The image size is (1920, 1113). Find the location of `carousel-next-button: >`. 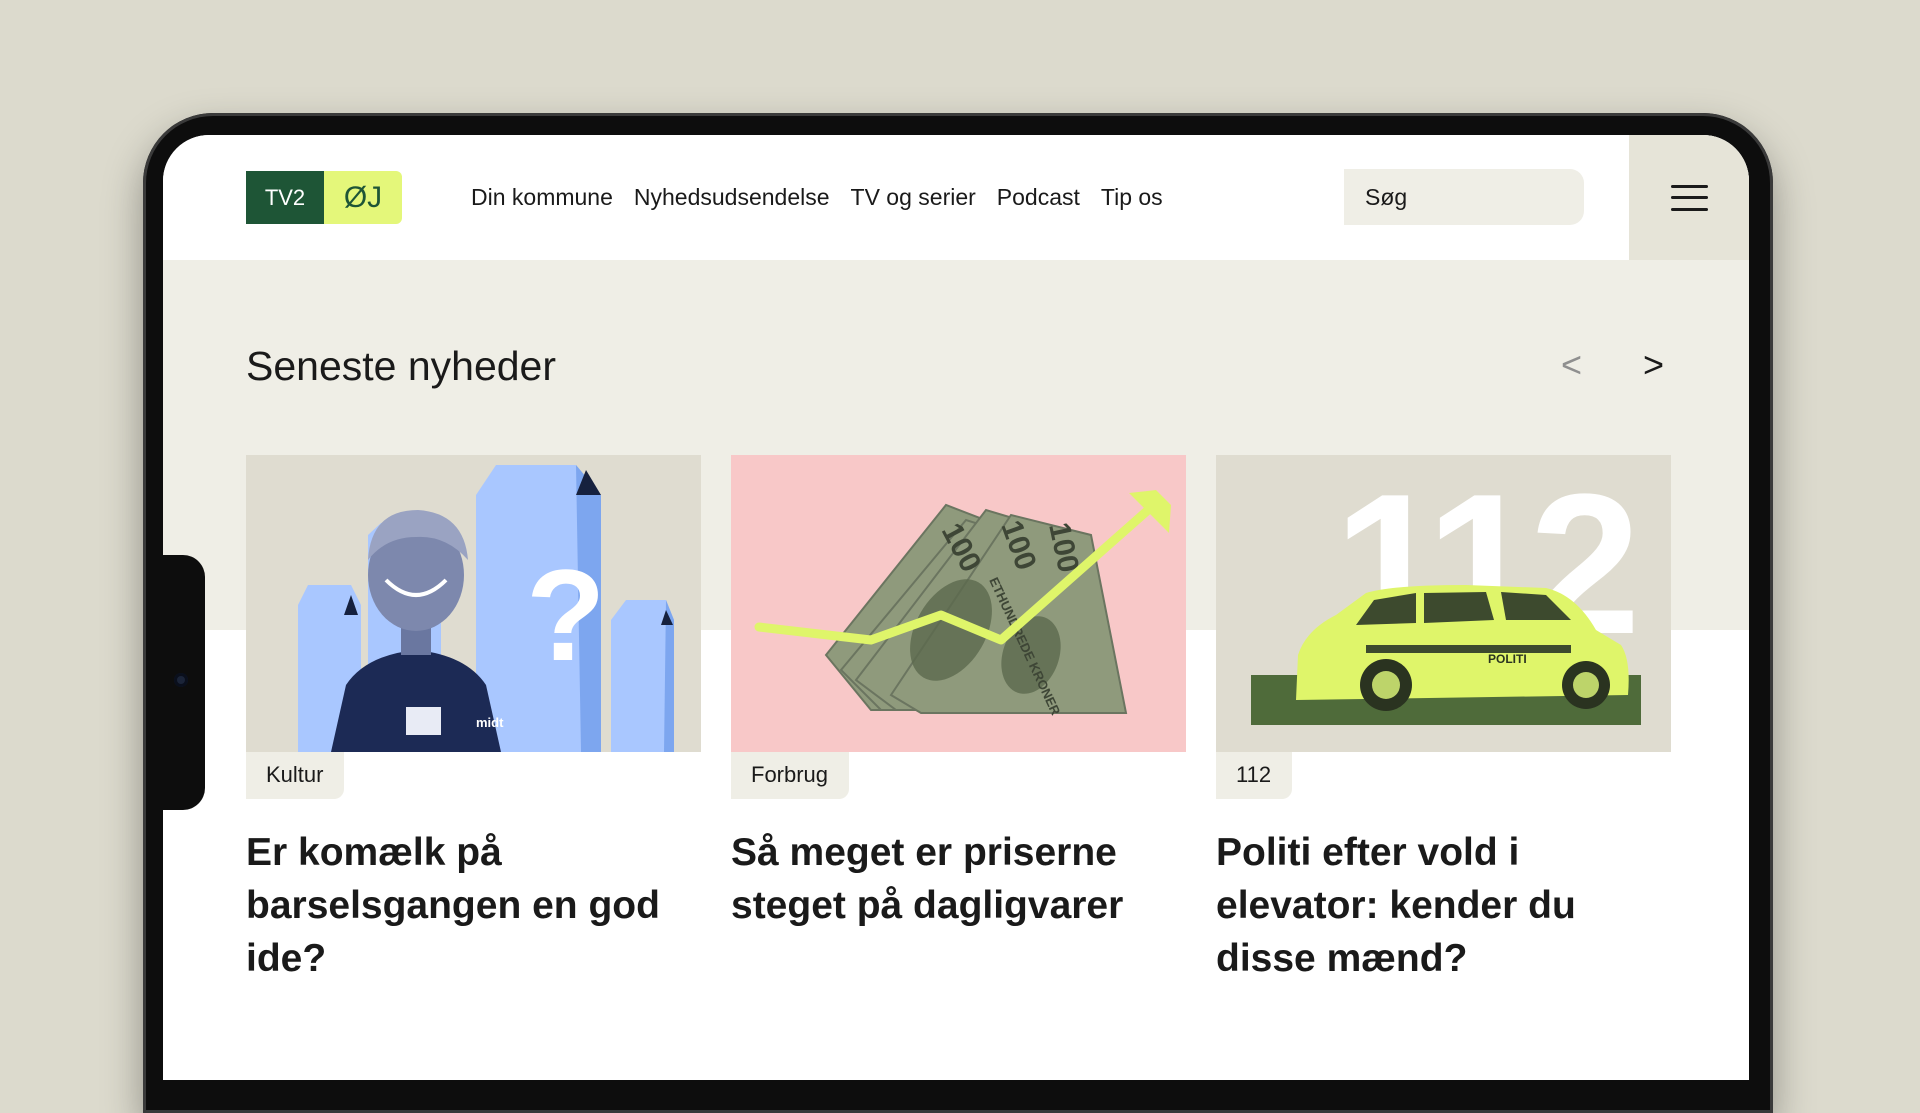

carousel-next-button: > is located at coordinates (1653, 365).